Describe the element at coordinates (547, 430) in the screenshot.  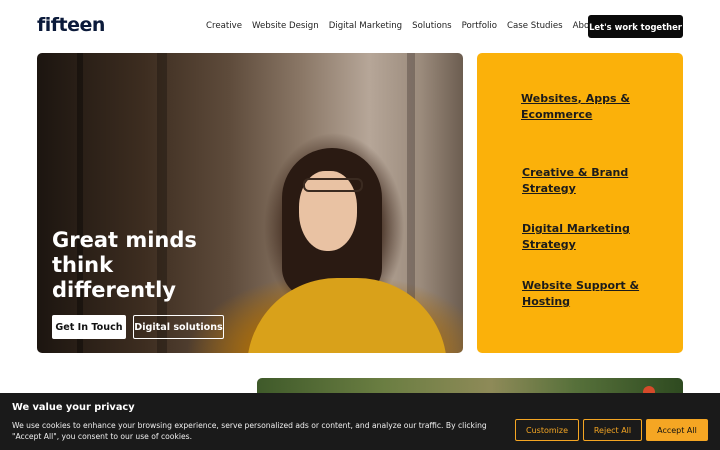
I see `customize-button: Customize` at that location.